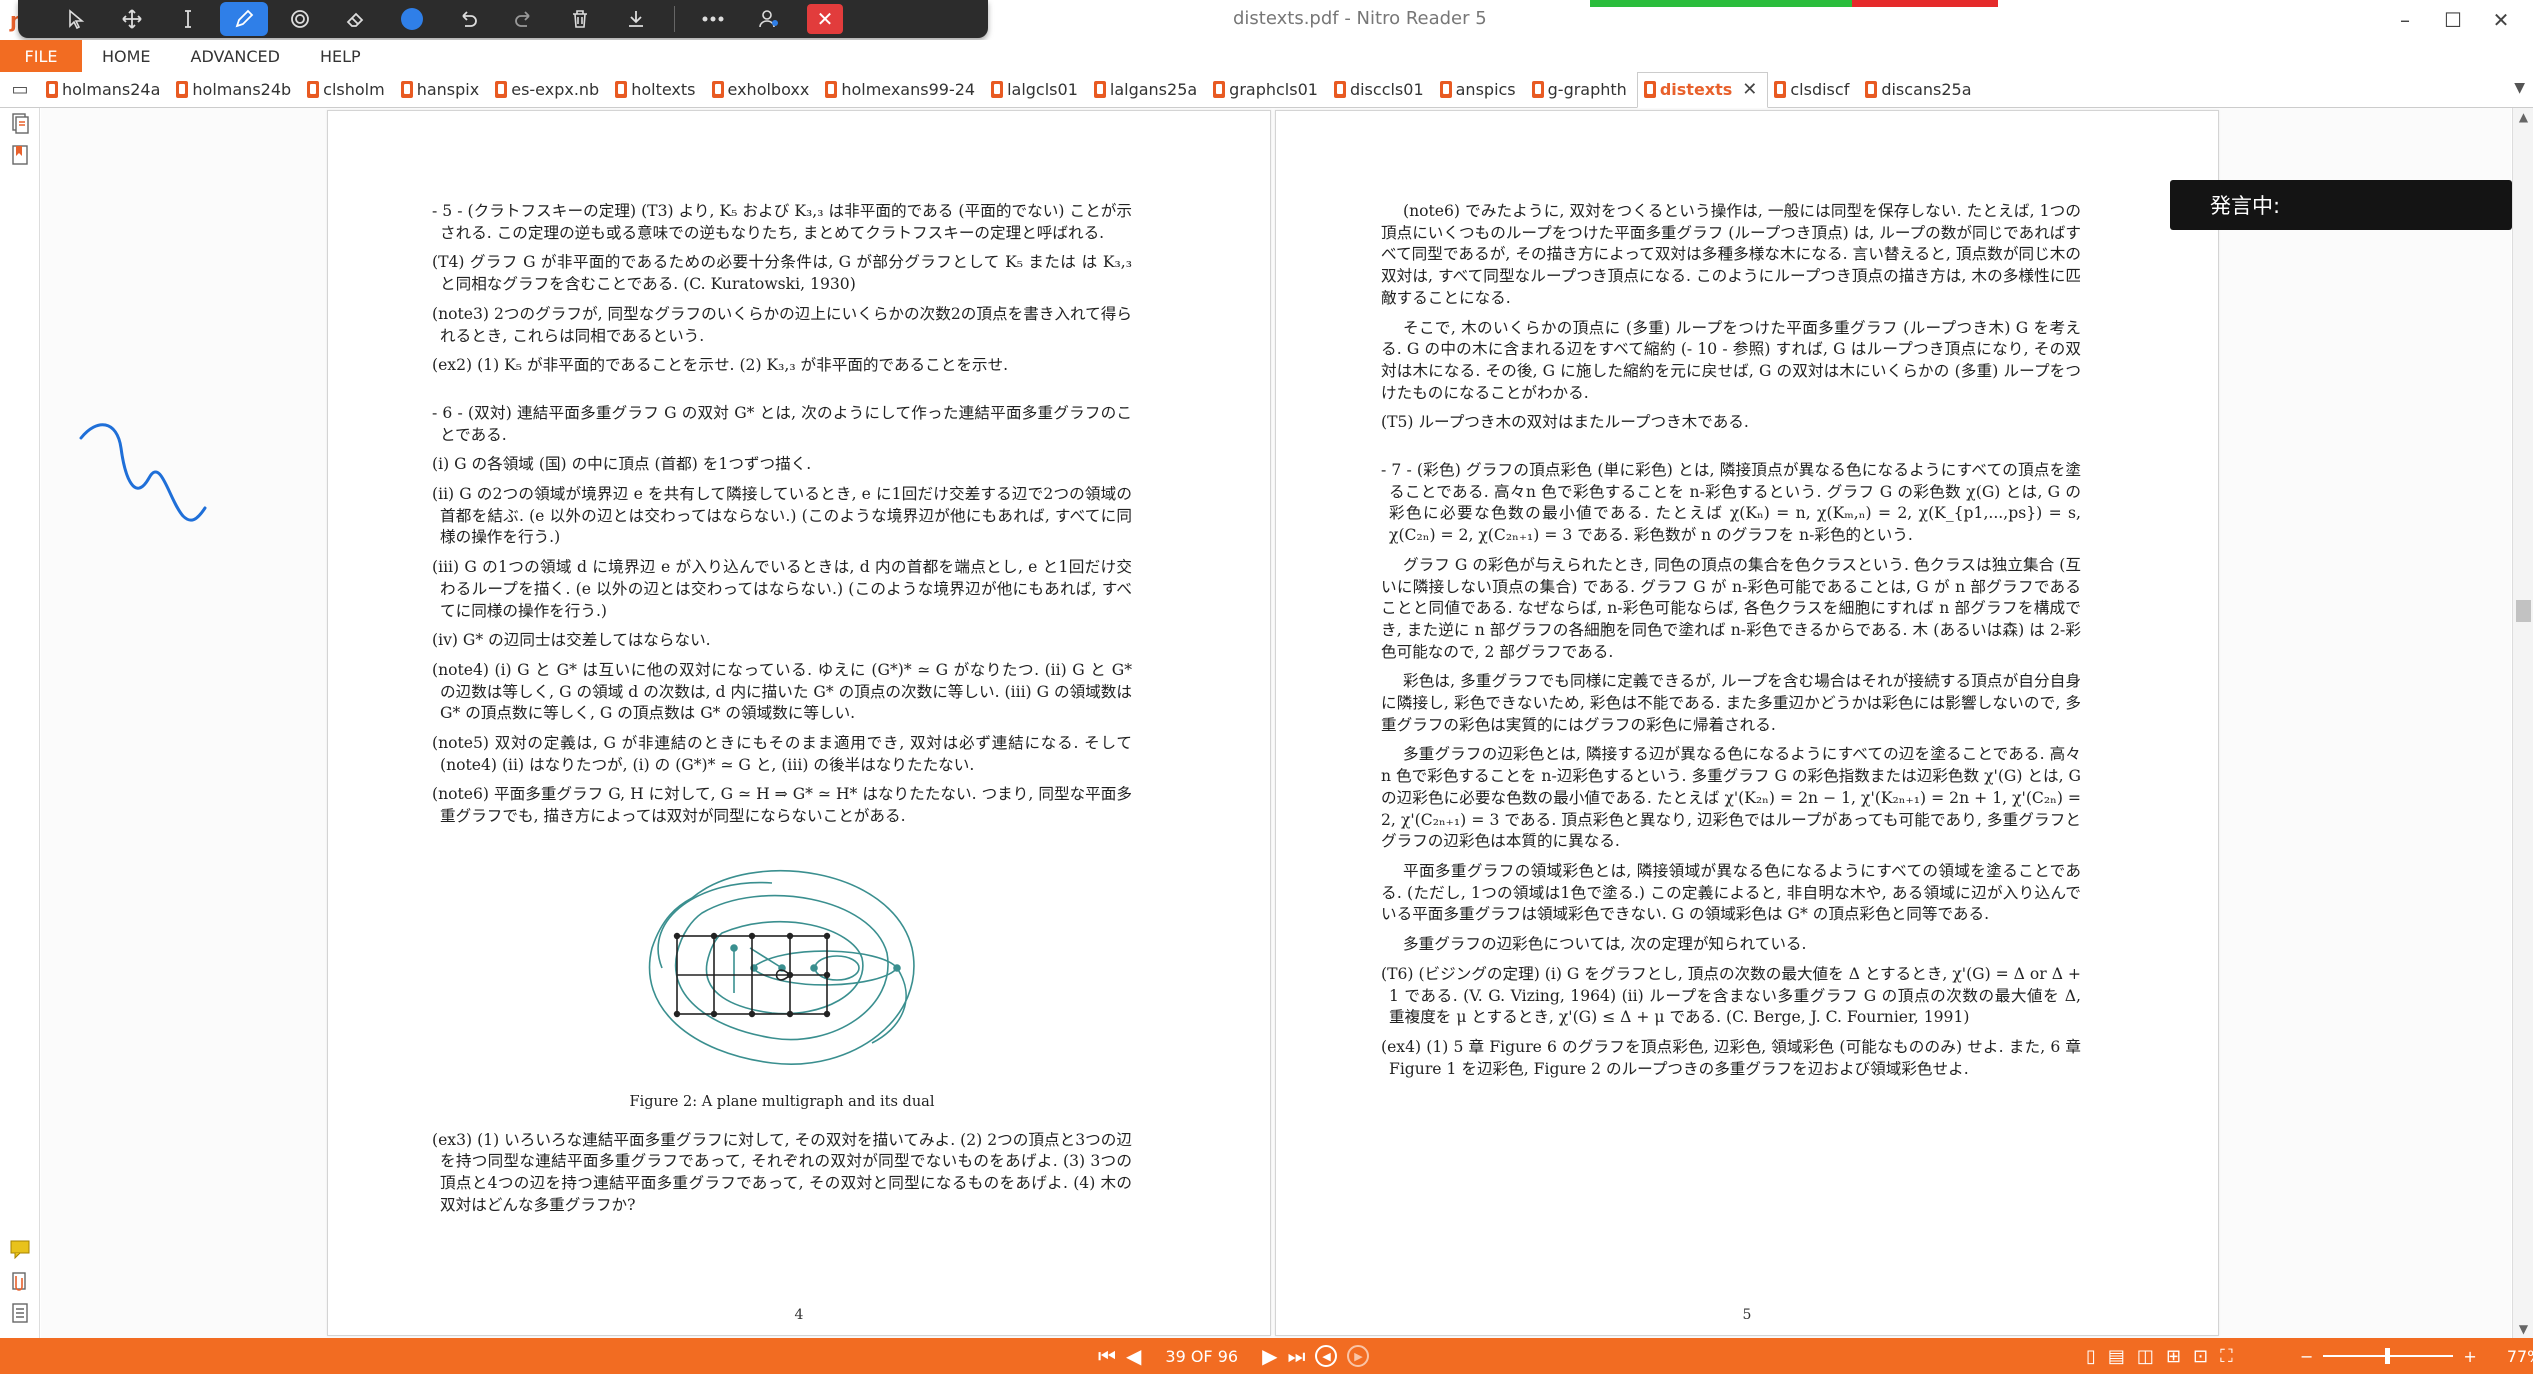 The image size is (2533, 1374). I want to click on pages-panel-icon, so click(20, 123).